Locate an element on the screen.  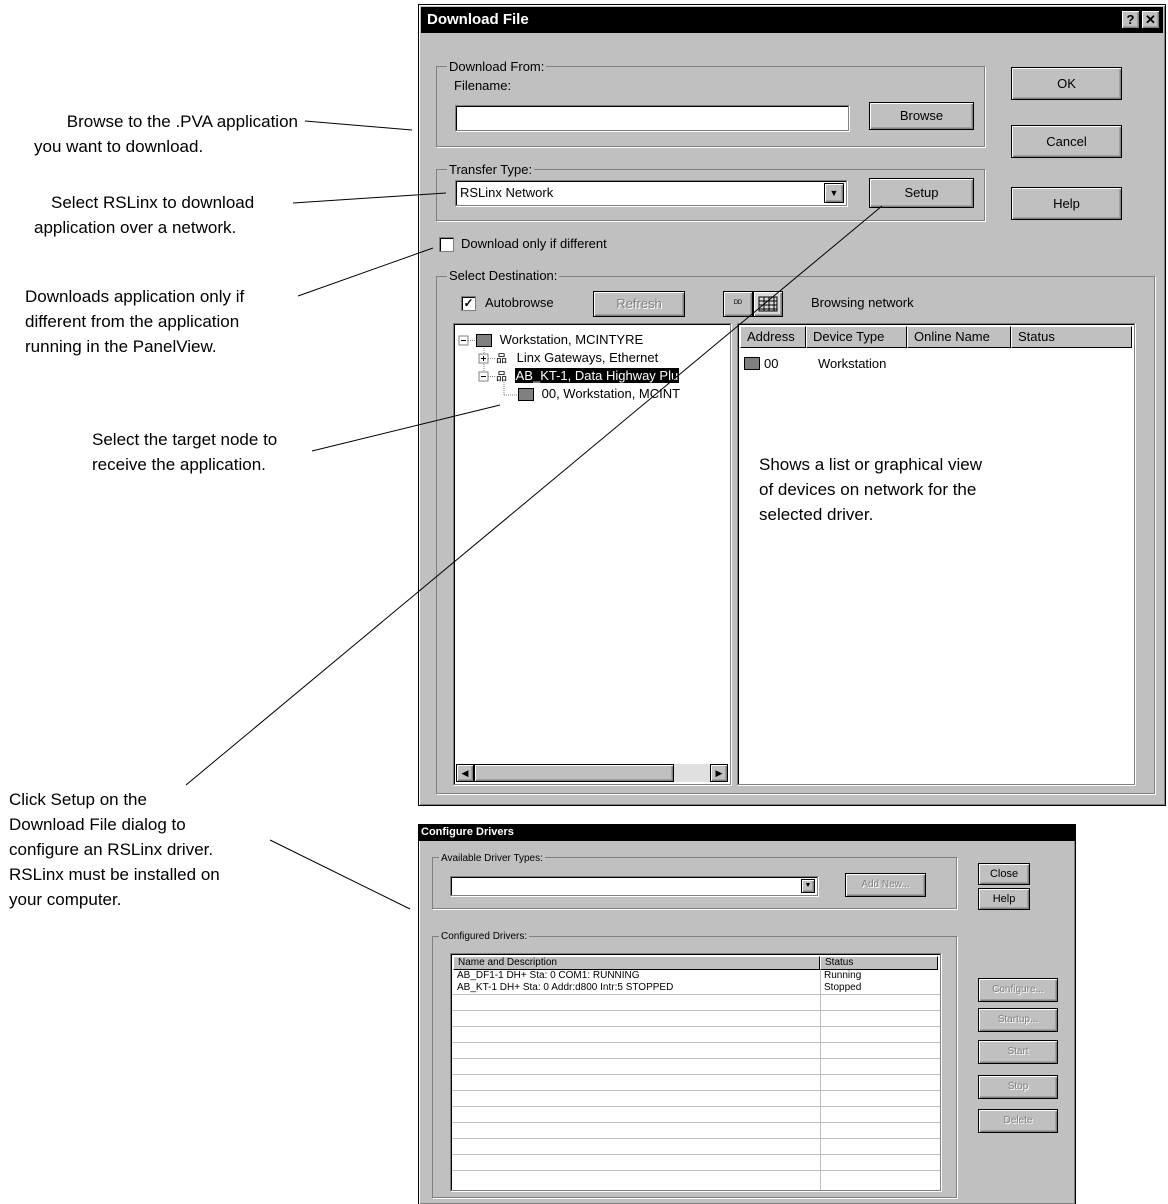
device-row: 00 Workstation is located at coordinates (932, 365).